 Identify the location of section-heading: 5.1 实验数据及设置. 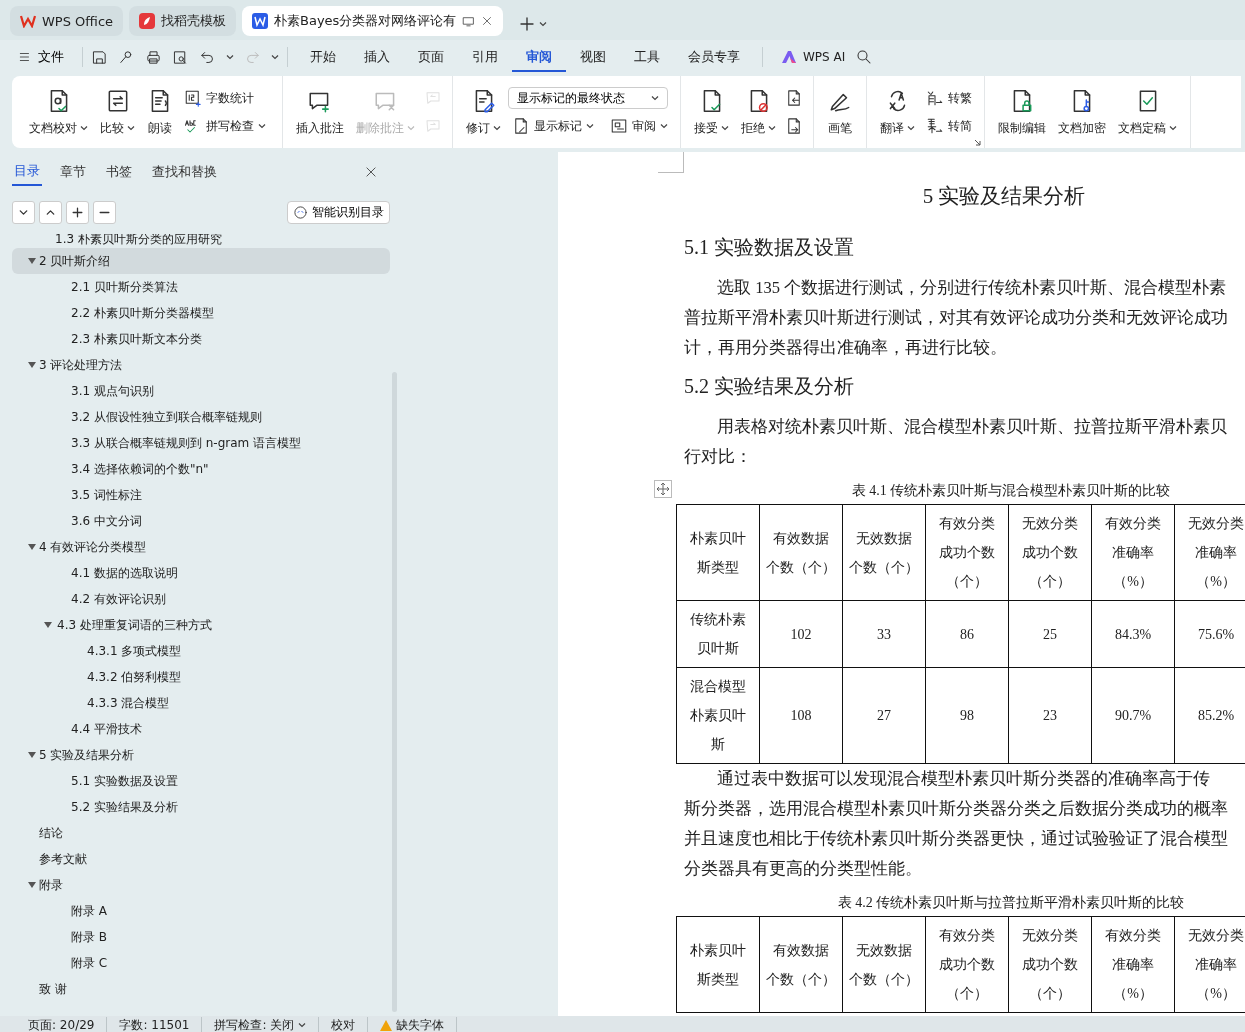
(769, 247).